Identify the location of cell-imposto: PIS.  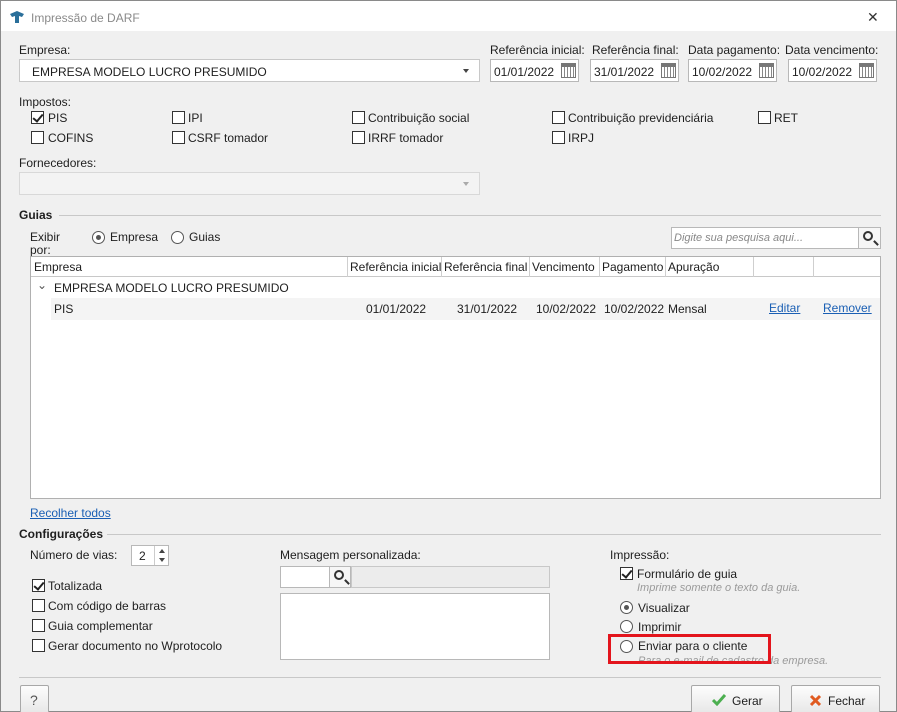
(64, 309).